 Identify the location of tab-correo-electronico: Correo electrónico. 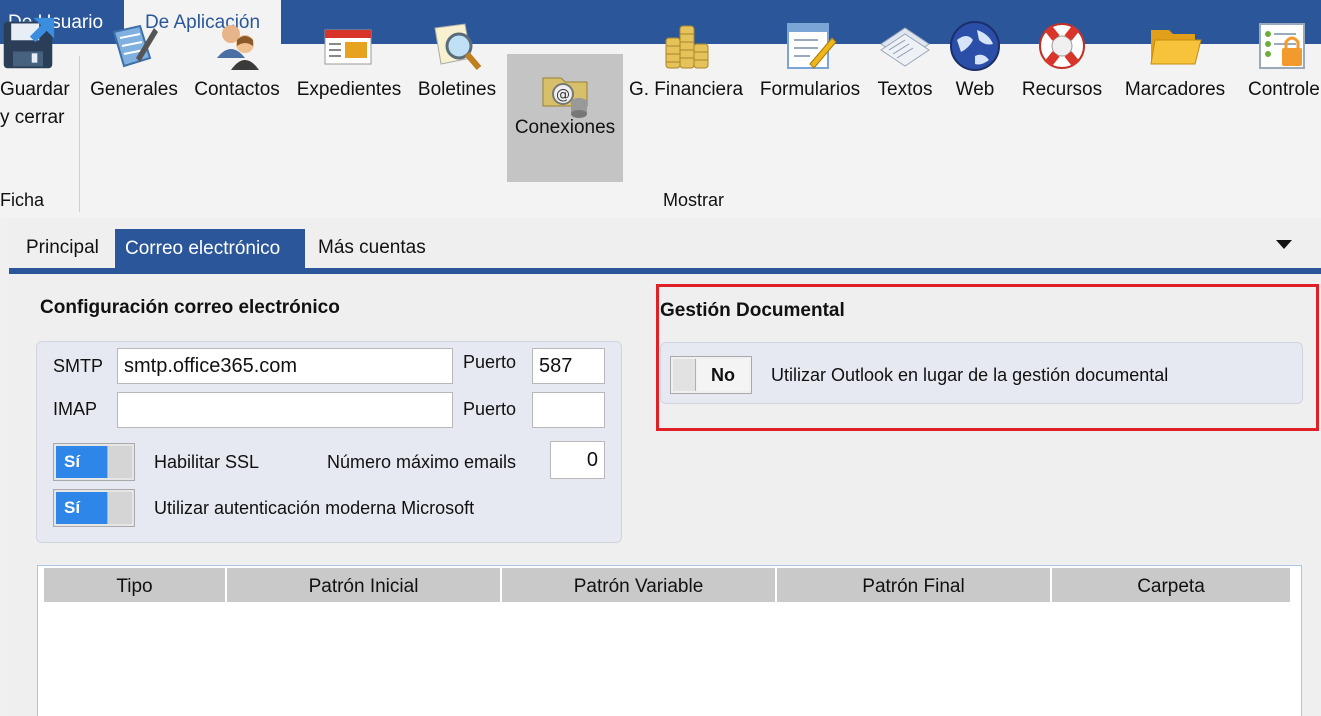
(210, 250).